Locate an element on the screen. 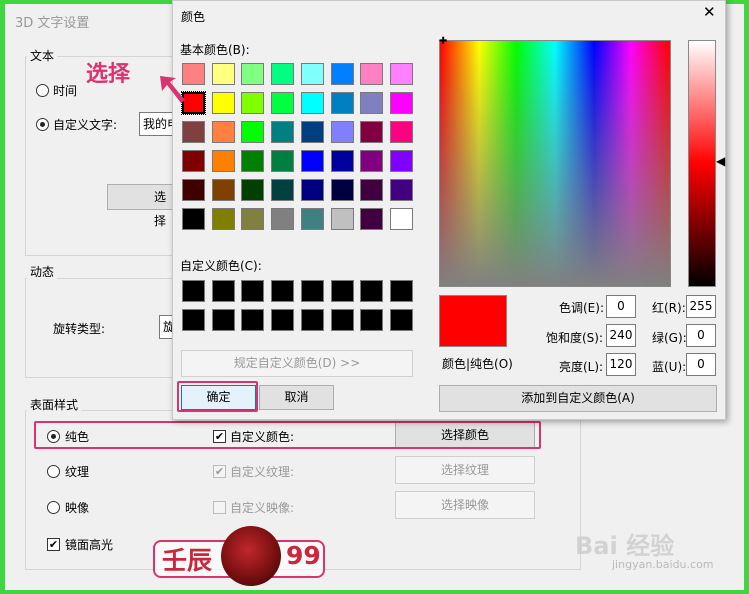 This screenshot has width=749, height=594. solid-row-highlight is located at coordinates (287, 435).